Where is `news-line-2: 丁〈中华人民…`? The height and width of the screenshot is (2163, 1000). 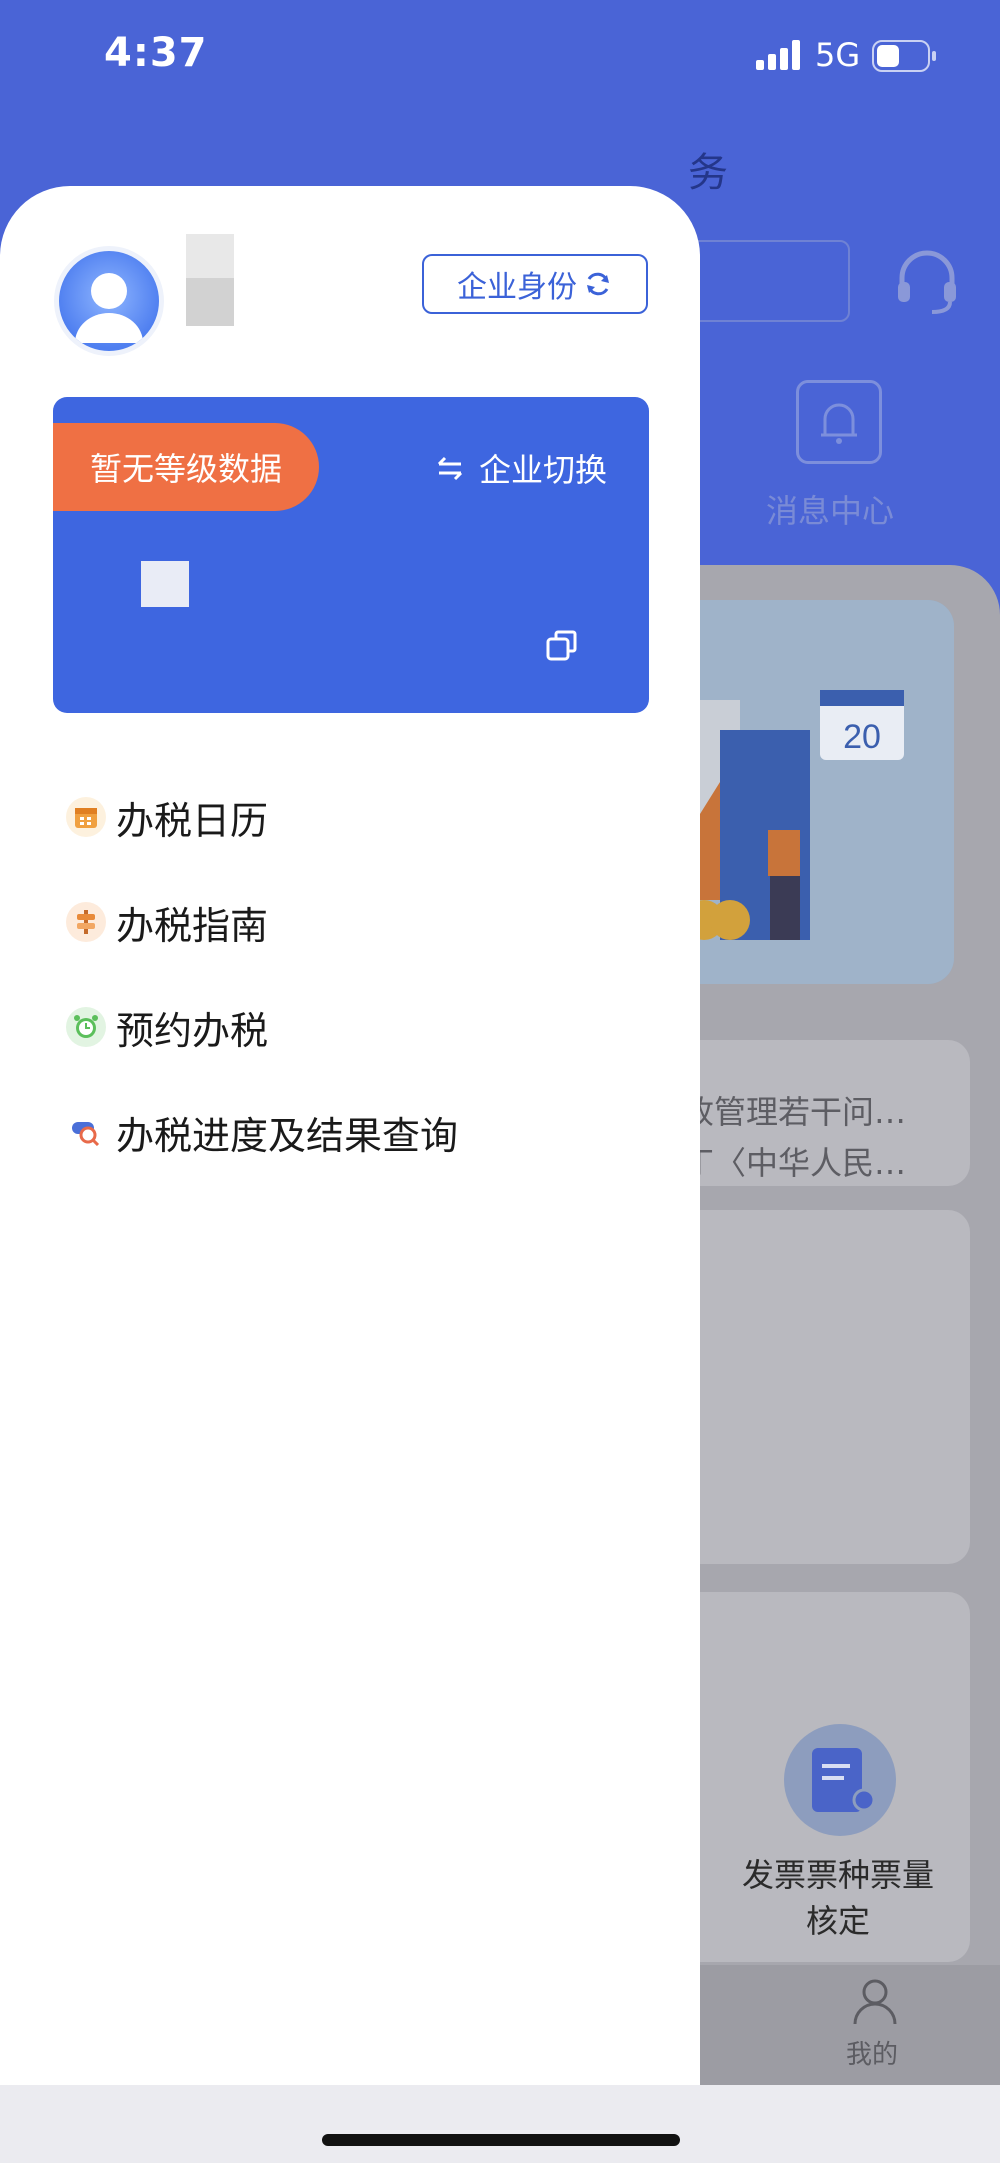
news-line-2: 丁〈中华人民… is located at coordinates (794, 1163).